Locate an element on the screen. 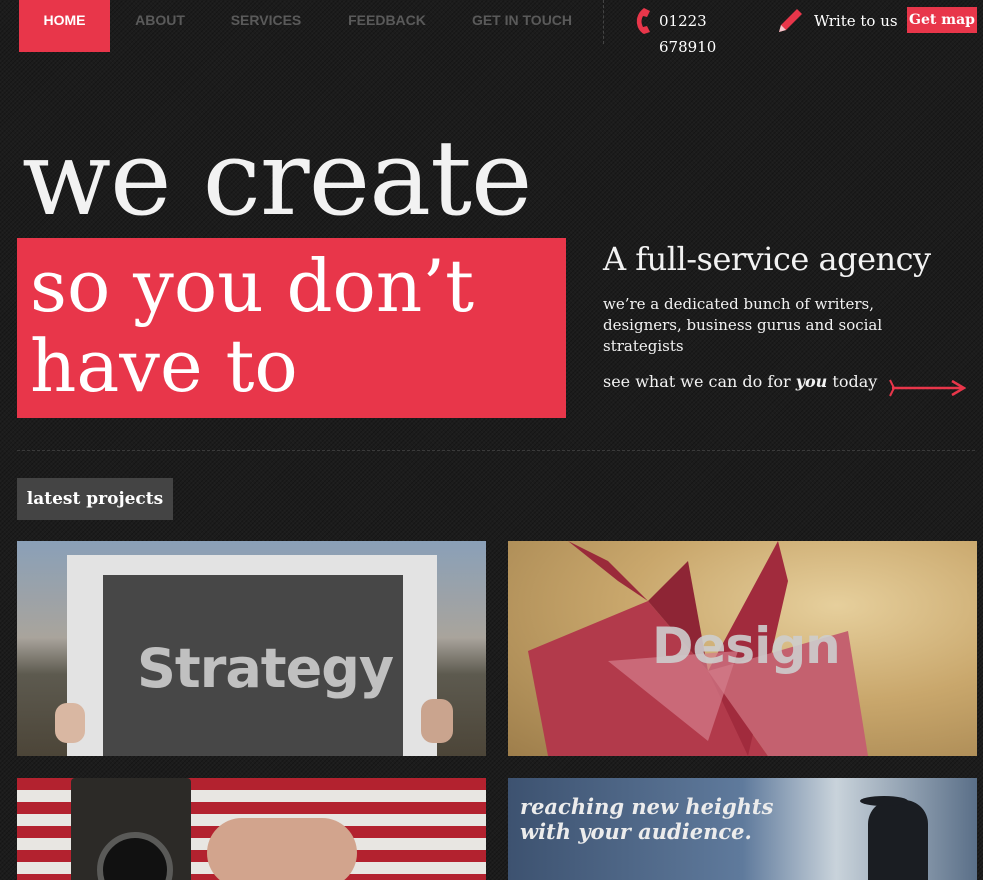  hero-line-3: have to is located at coordinates (164, 366).